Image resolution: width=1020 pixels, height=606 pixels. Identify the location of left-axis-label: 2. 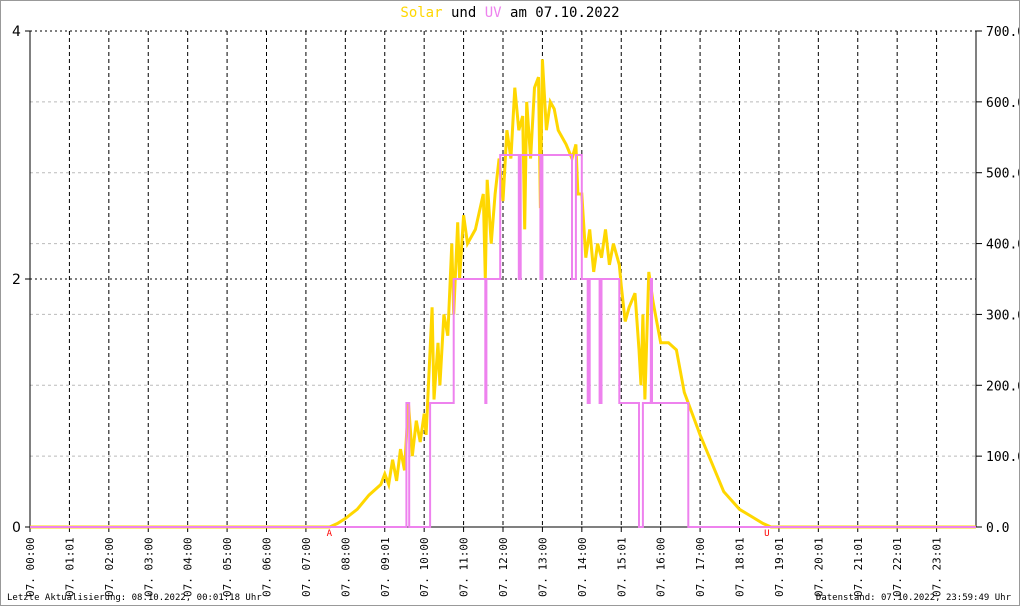
(16, 280).